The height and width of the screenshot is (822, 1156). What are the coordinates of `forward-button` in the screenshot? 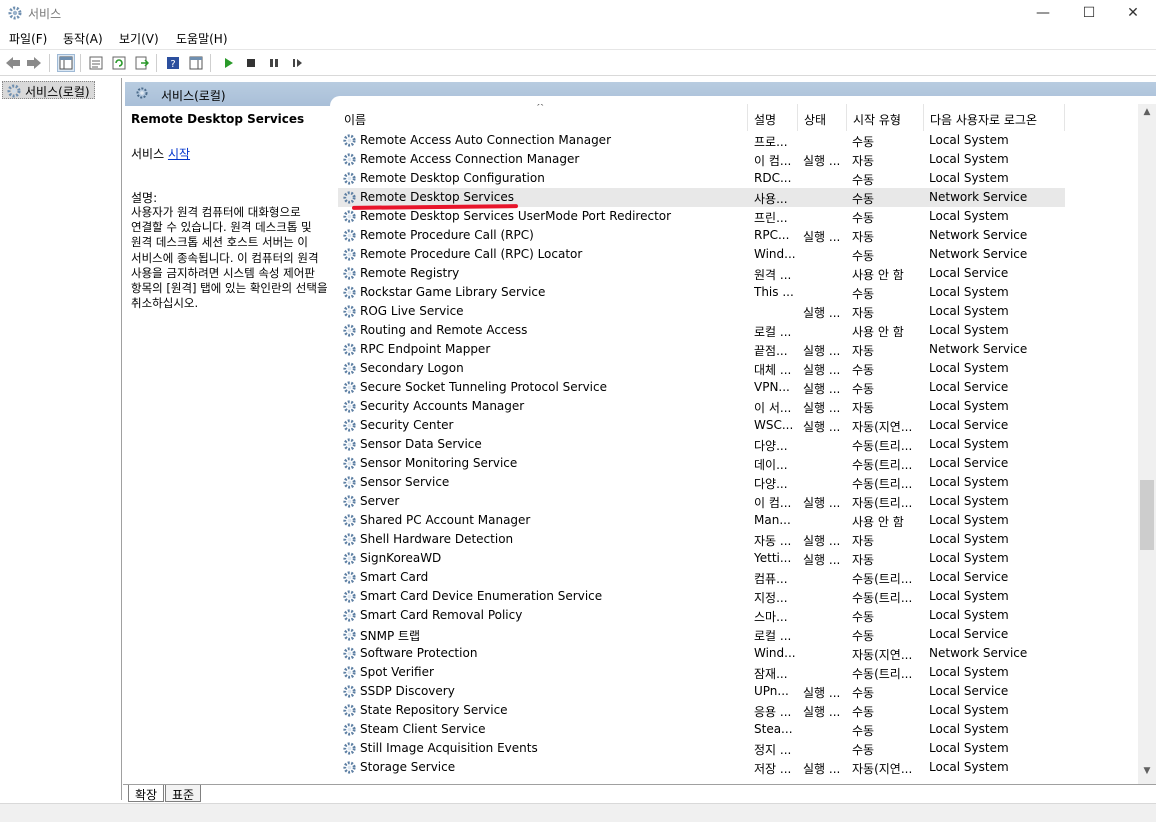 It's located at (34, 63).